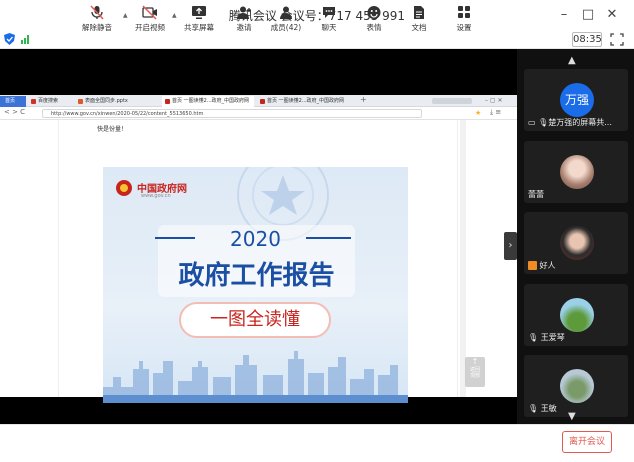  What do you see at coordinates (587, 442) in the screenshot?
I see `leave-meeting-button: 离开会议` at bounding box center [587, 442].